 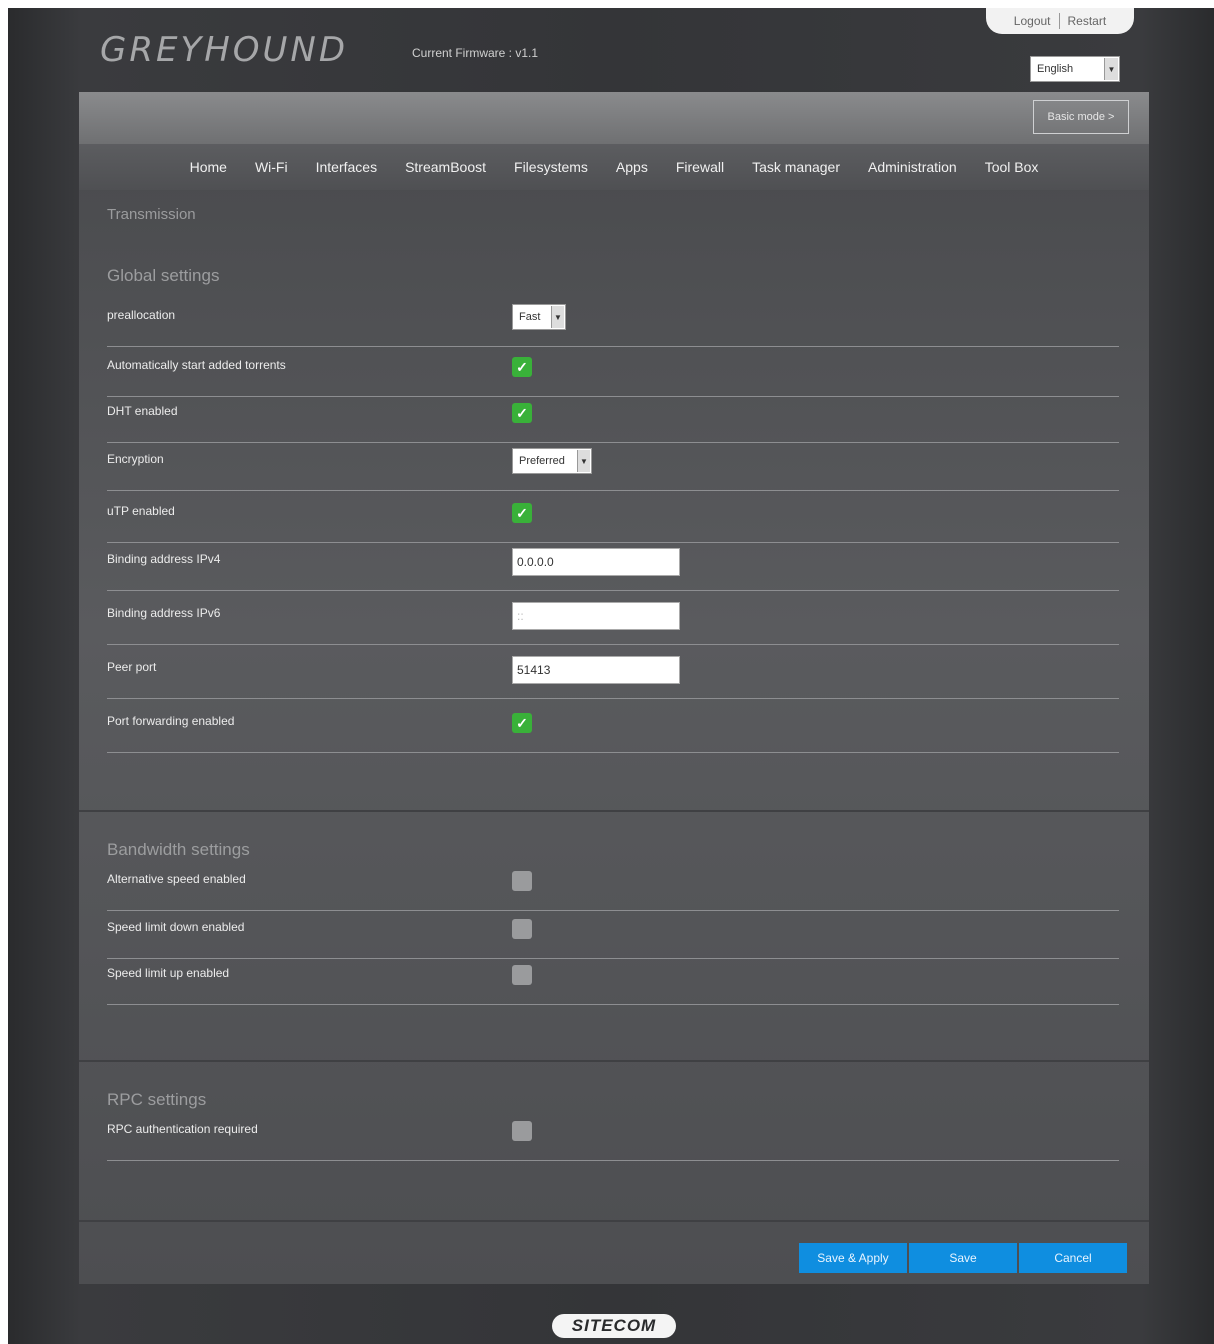 What do you see at coordinates (522, 1131) in the screenshot?
I see `rpc-auth-checkbox` at bounding box center [522, 1131].